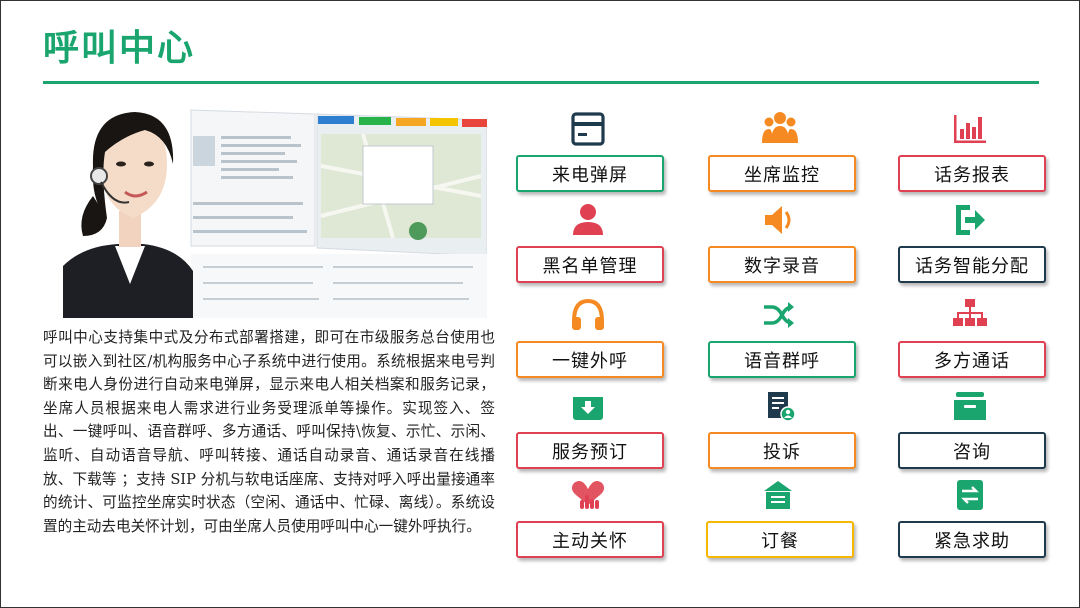 The image size is (1080, 608). I want to click on user-icon, so click(588, 220).